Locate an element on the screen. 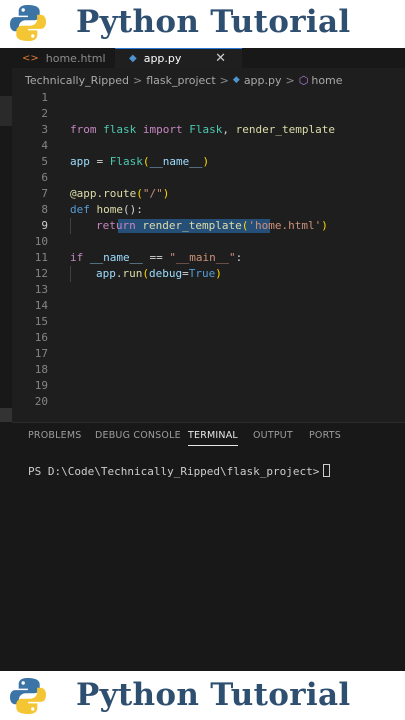 The height and width of the screenshot is (720, 405). line-number: 1 is located at coordinates (44, 97).